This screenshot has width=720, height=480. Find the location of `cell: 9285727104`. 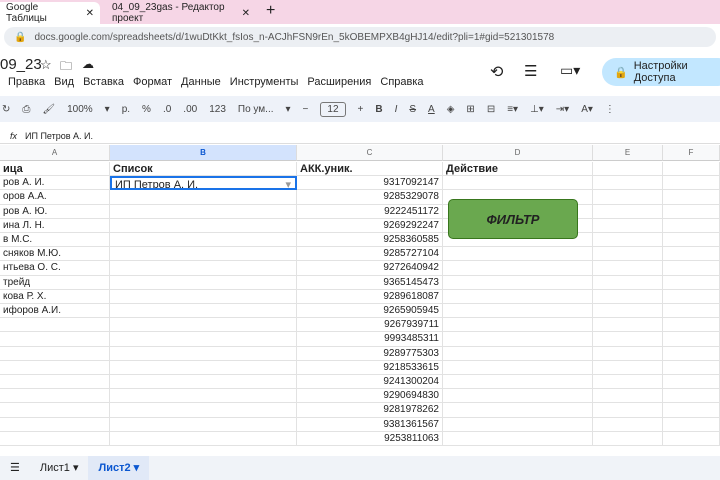

cell: 9285727104 is located at coordinates (370, 254).